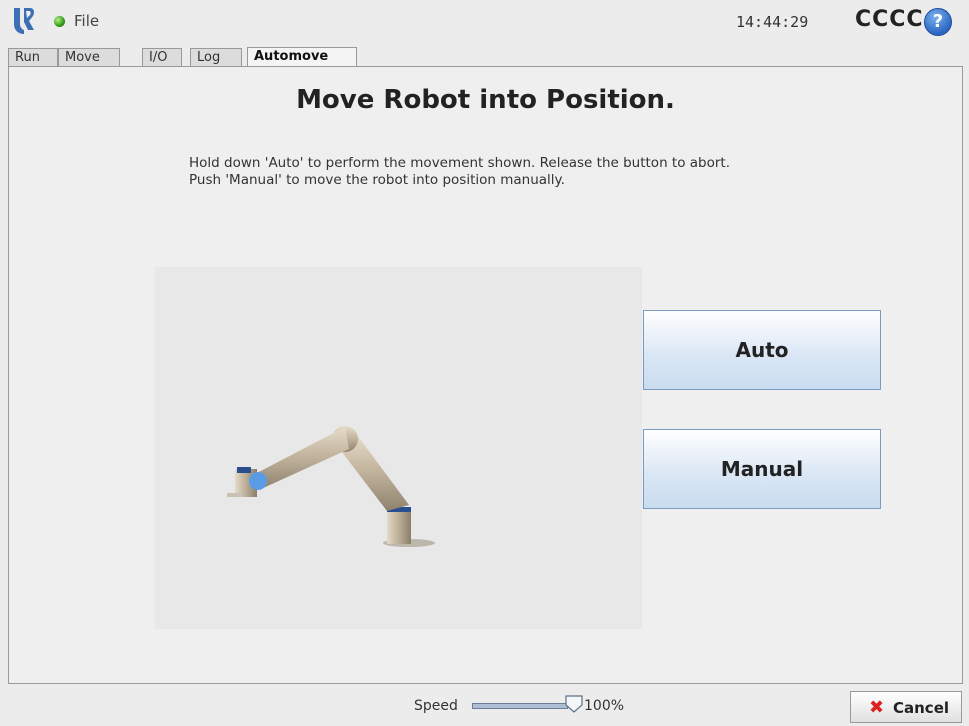  What do you see at coordinates (938, 22) in the screenshot?
I see `help-question-icon: ?` at bounding box center [938, 22].